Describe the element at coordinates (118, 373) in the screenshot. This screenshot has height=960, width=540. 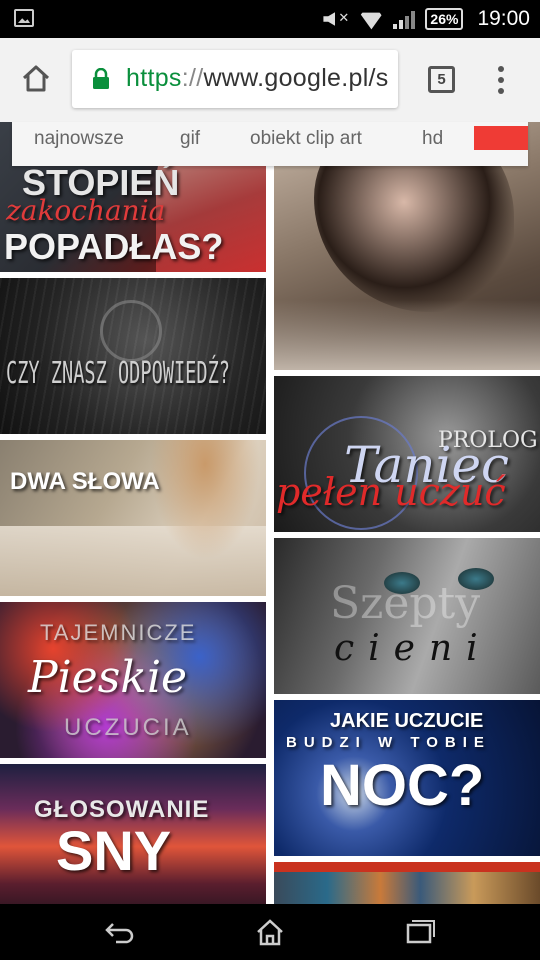
I see `image-caption: CZY ZNASZ ODPOWIEDŹ?` at that location.